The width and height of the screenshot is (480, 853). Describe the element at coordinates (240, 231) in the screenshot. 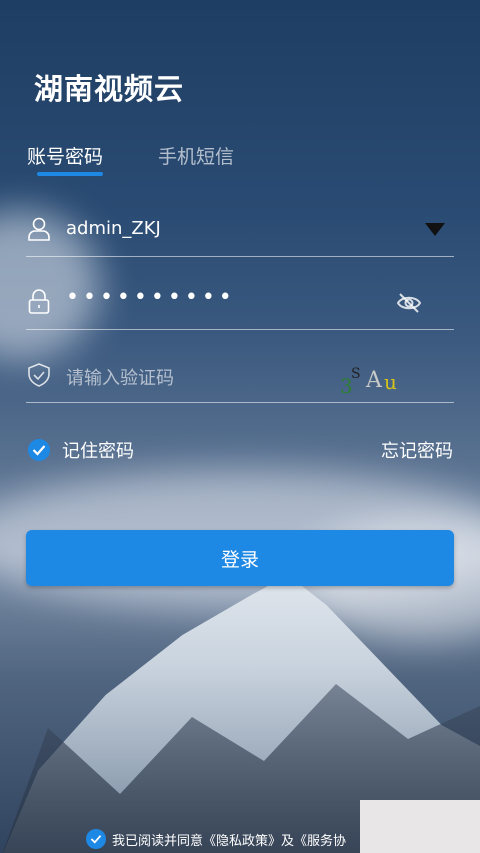

I see `username-field: admin_ZKJ` at that location.